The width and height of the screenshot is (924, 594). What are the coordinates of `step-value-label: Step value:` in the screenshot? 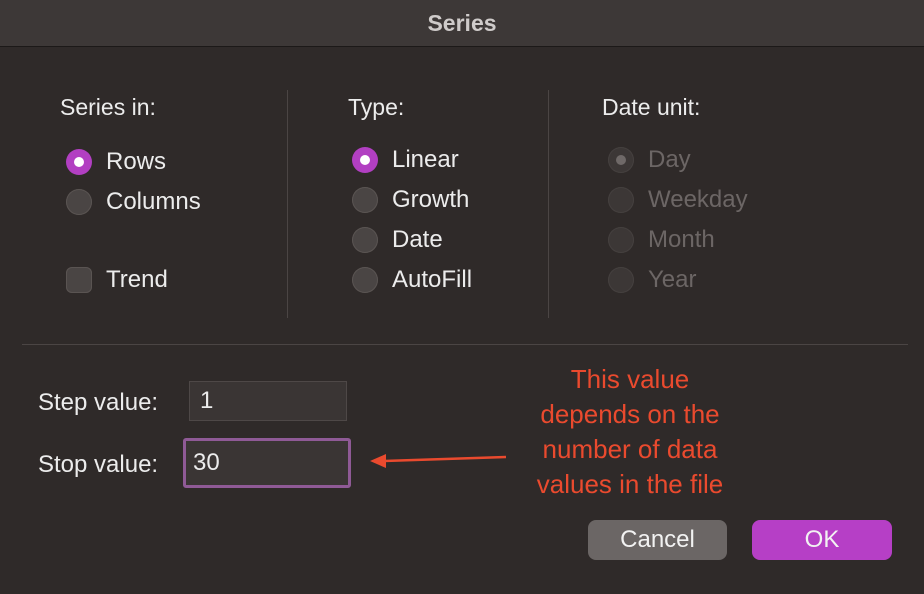 It's located at (98, 402).